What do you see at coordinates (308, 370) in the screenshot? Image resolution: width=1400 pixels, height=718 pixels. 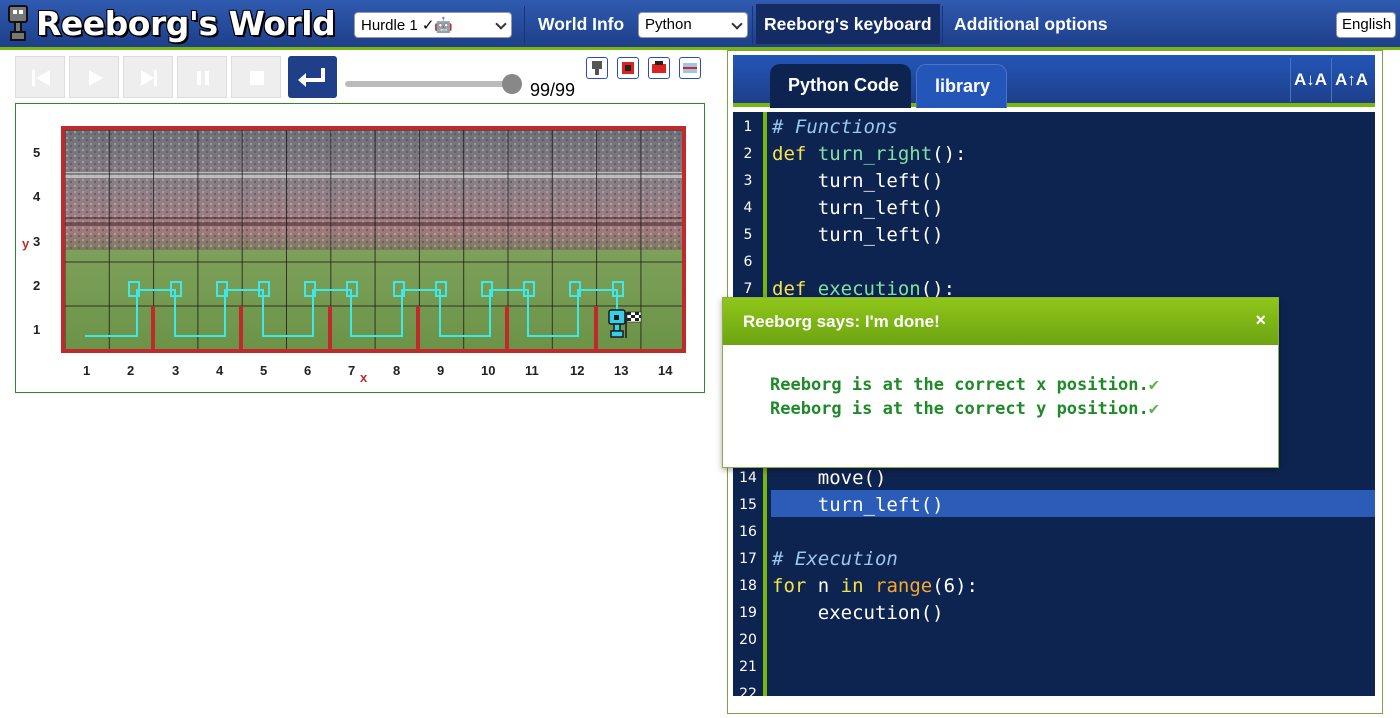 I see `x-tick-label: 6` at bounding box center [308, 370].